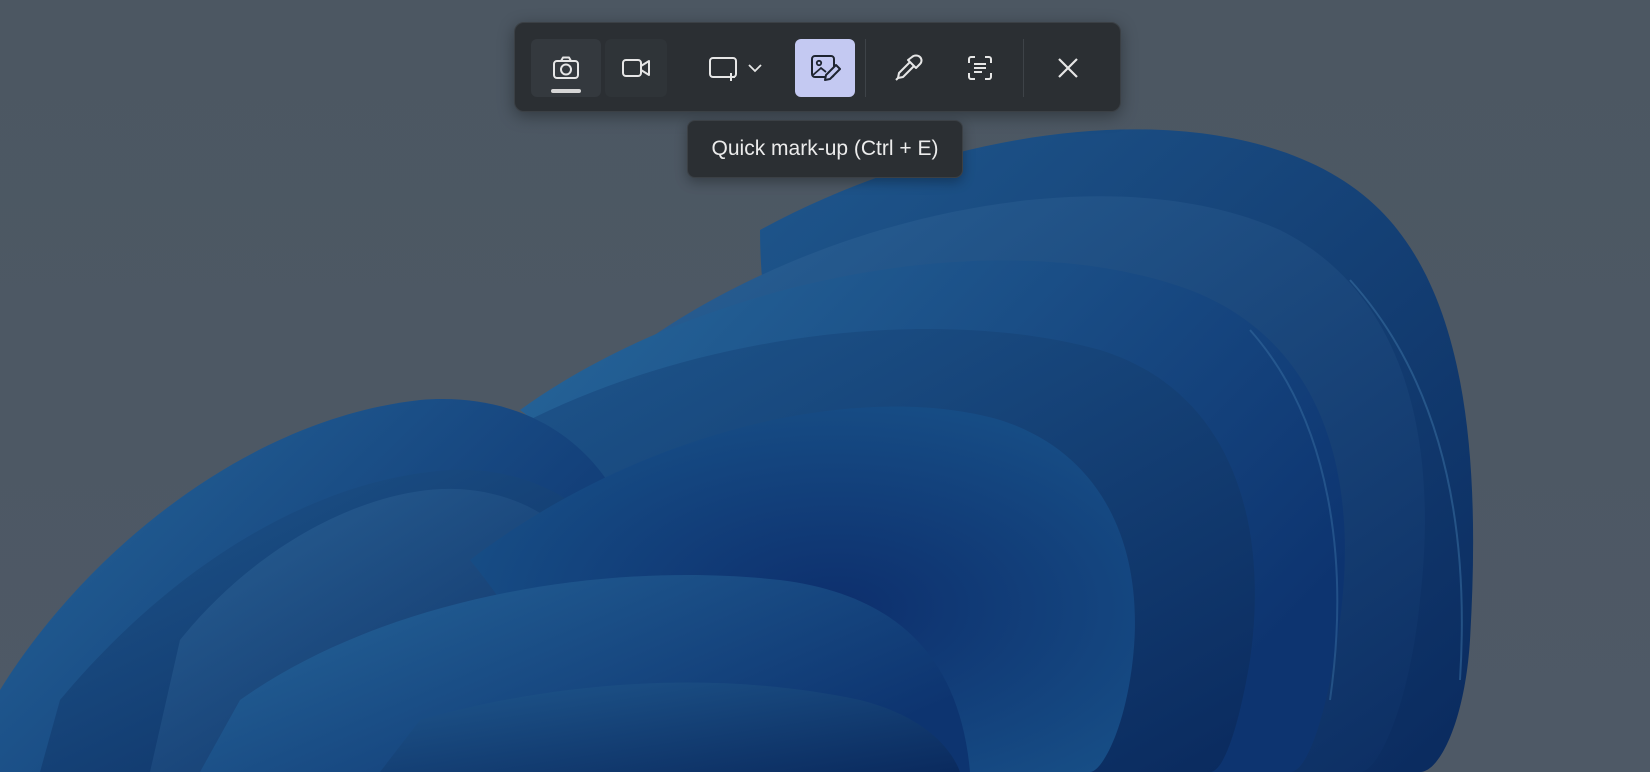 This screenshot has height=772, width=1650. I want to click on rectangle-area-icon, so click(724, 68).